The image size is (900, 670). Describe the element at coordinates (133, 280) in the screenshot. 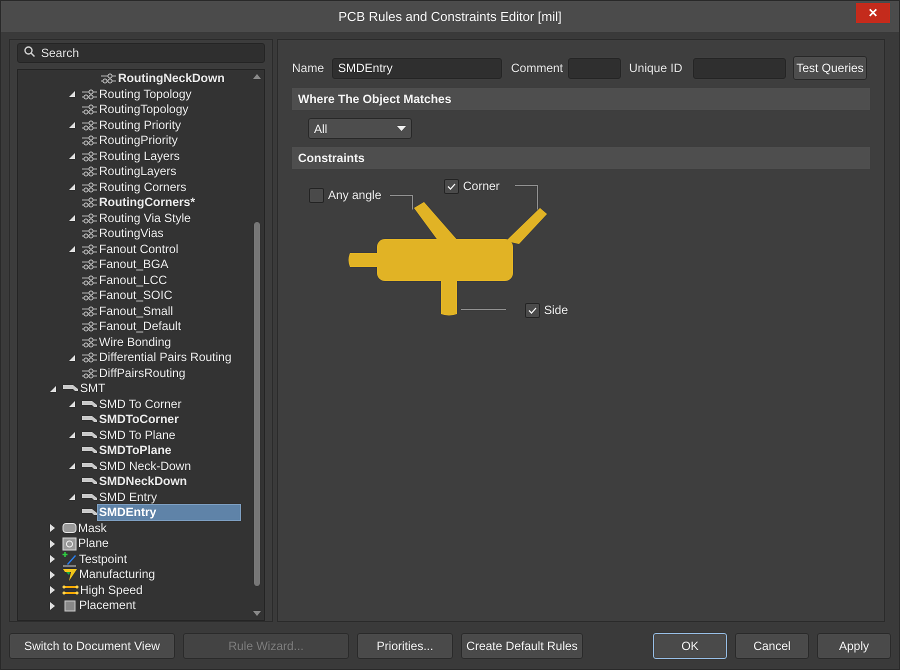

I see `rule-item: Fanout_LCC` at that location.